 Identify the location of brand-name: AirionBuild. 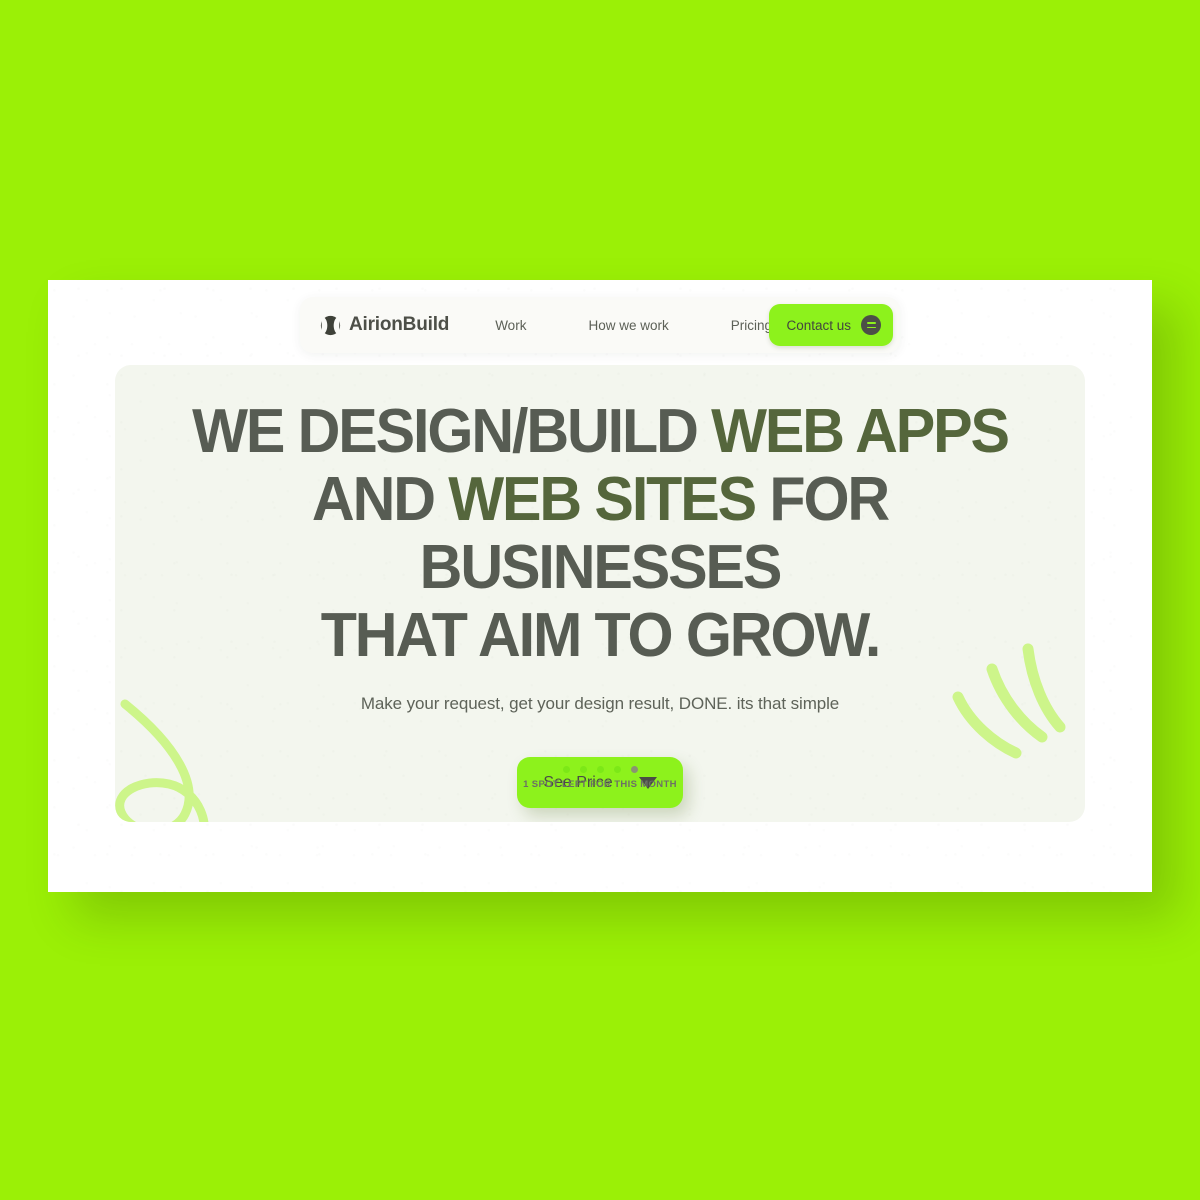
(399, 324).